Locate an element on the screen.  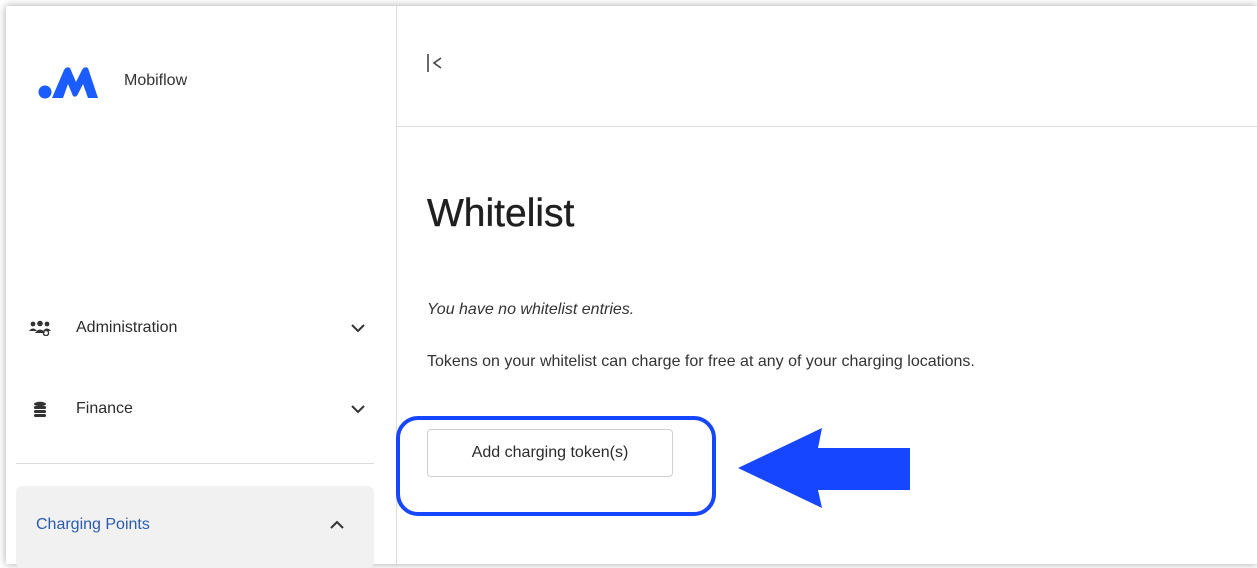
sidebar-item-finance: Finance is located at coordinates (199, 409).